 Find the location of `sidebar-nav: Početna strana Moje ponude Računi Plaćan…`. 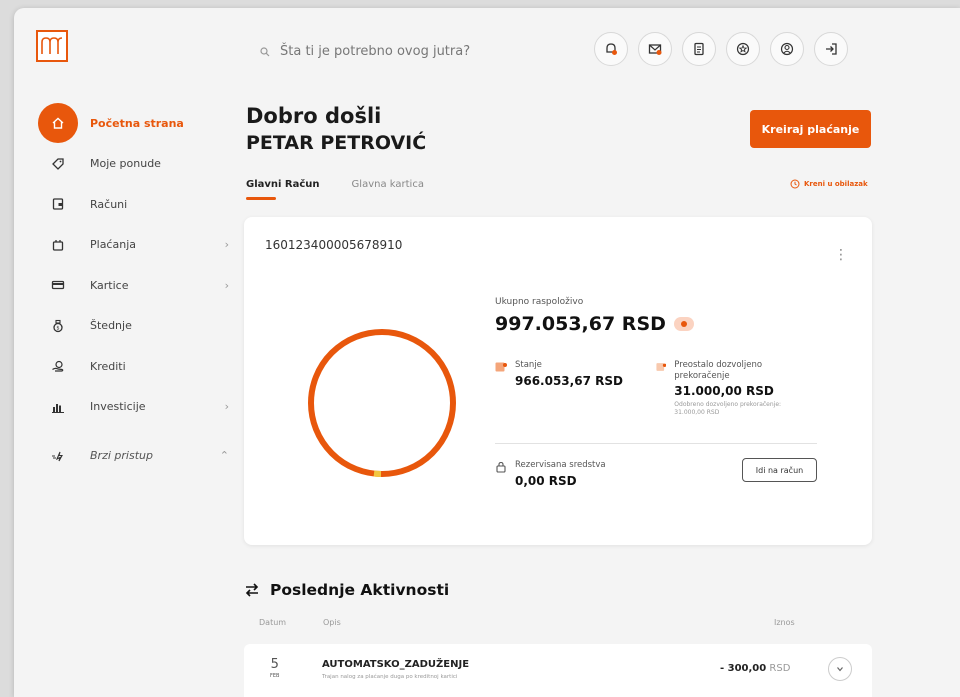

sidebar-nav: Početna strana Moje ponude Računi Plaćan… is located at coordinates (121, 289).